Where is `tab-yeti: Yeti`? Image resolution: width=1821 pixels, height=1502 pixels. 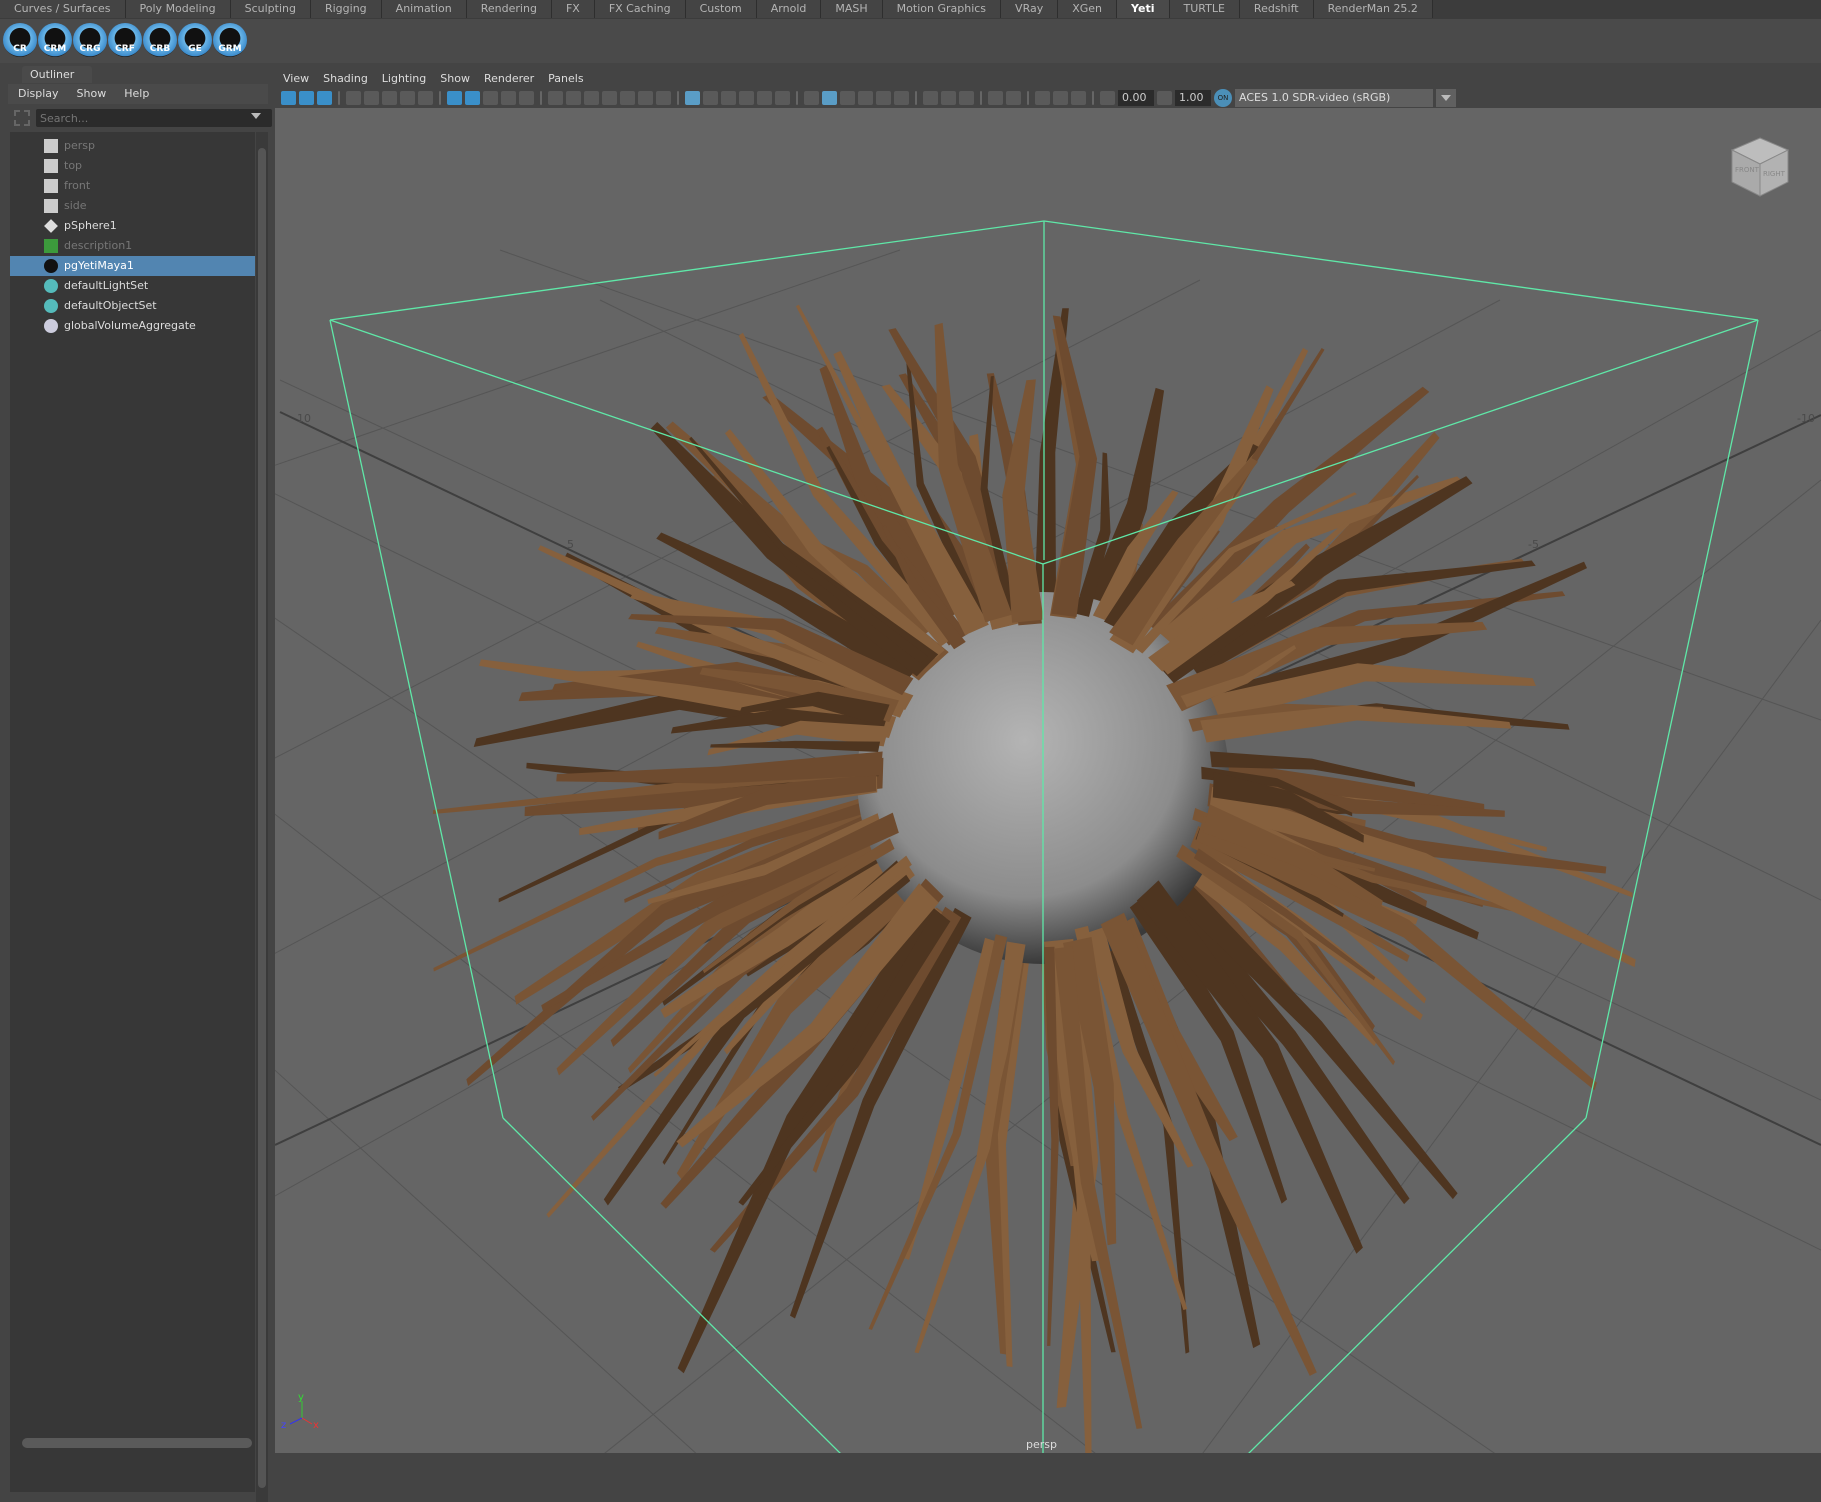 tab-yeti: Yeti is located at coordinates (1143, 9).